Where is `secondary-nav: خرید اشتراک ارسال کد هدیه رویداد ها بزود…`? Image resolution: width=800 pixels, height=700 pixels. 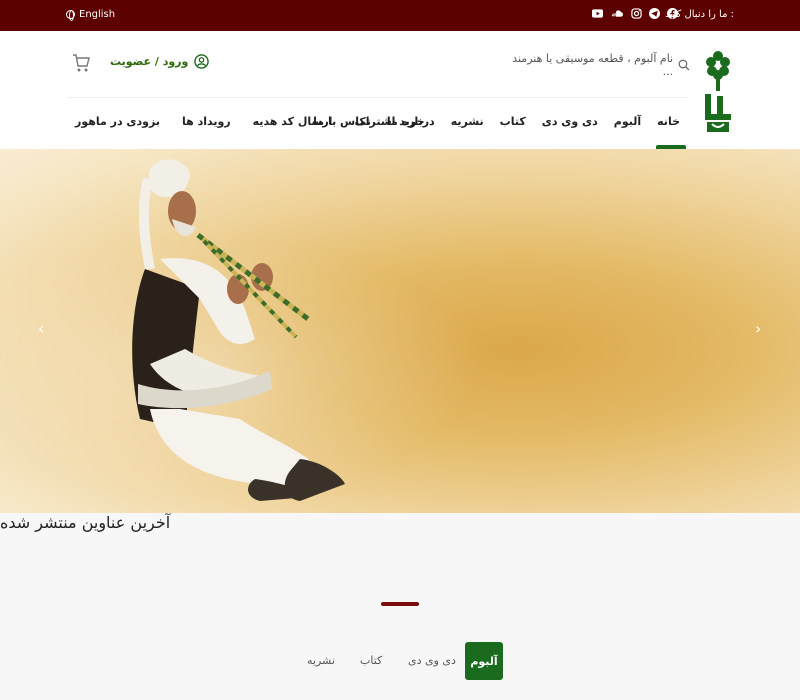
secondary-nav: خرید اشتراک ارسال کد هدیه رویداد ها بزود… is located at coordinates (250, 121).